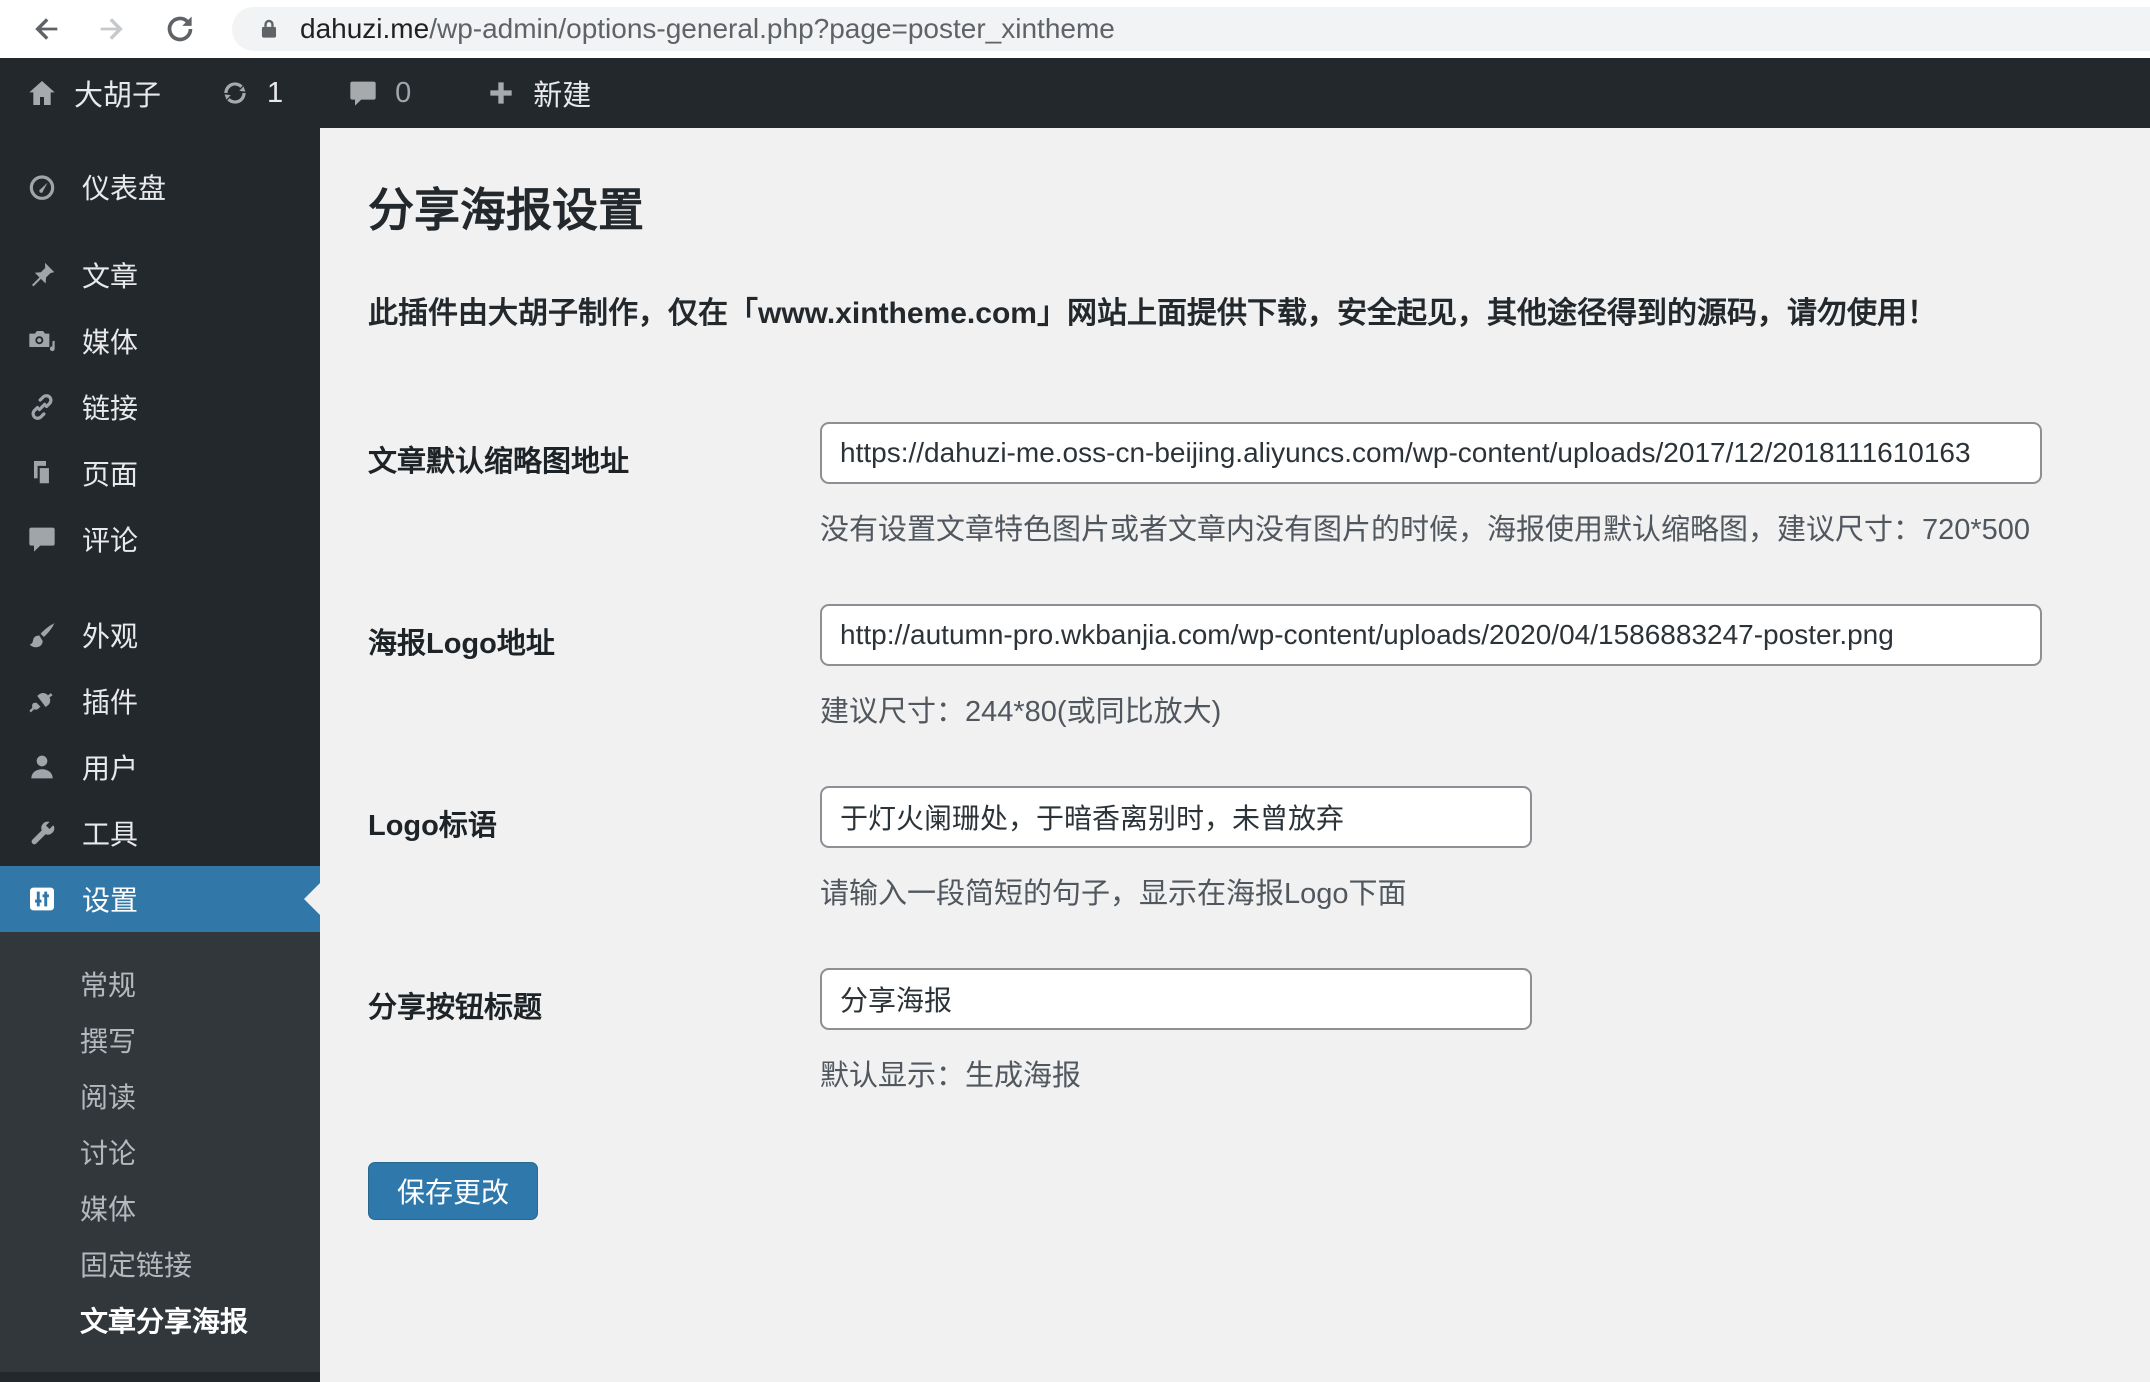  I want to click on sidebar-item-label: 工具, so click(110, 834).